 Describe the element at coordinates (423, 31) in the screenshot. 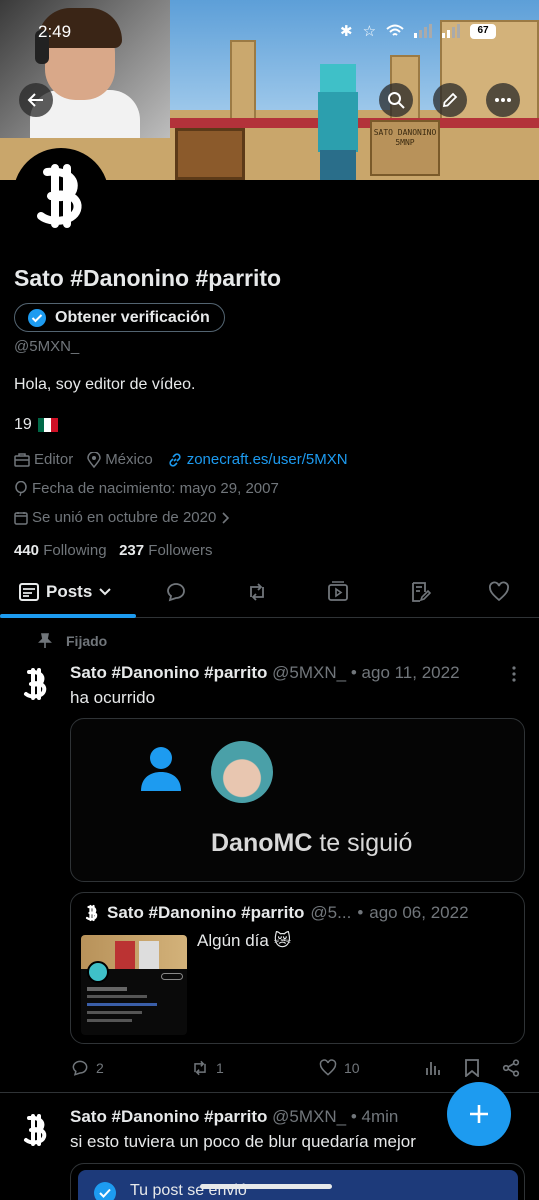

I see `signal-icon` at that location.